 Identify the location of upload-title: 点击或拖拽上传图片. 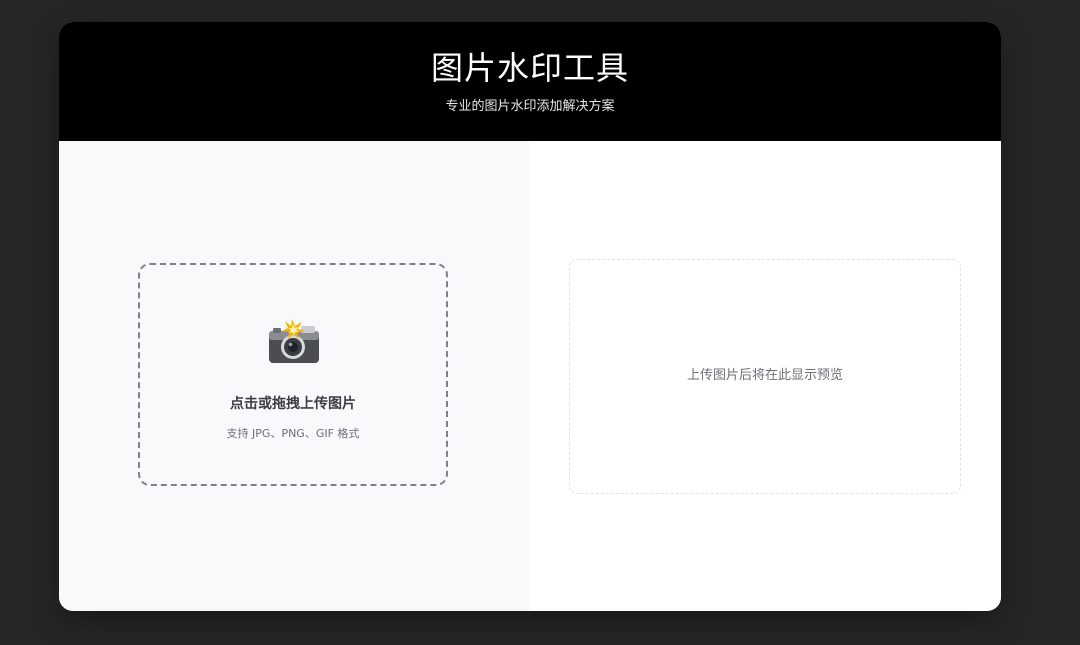
(293, 404).